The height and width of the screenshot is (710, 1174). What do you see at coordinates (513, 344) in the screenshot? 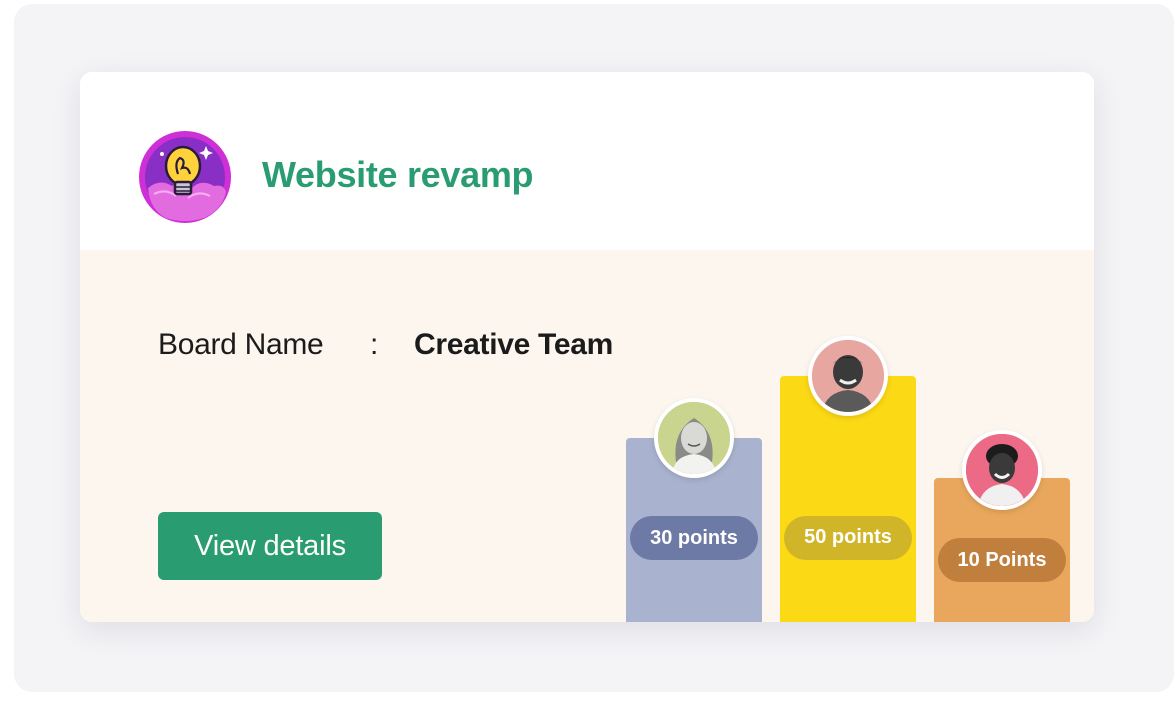
I see `board-name-value: Creative Team` at bounding box center [513, 344].